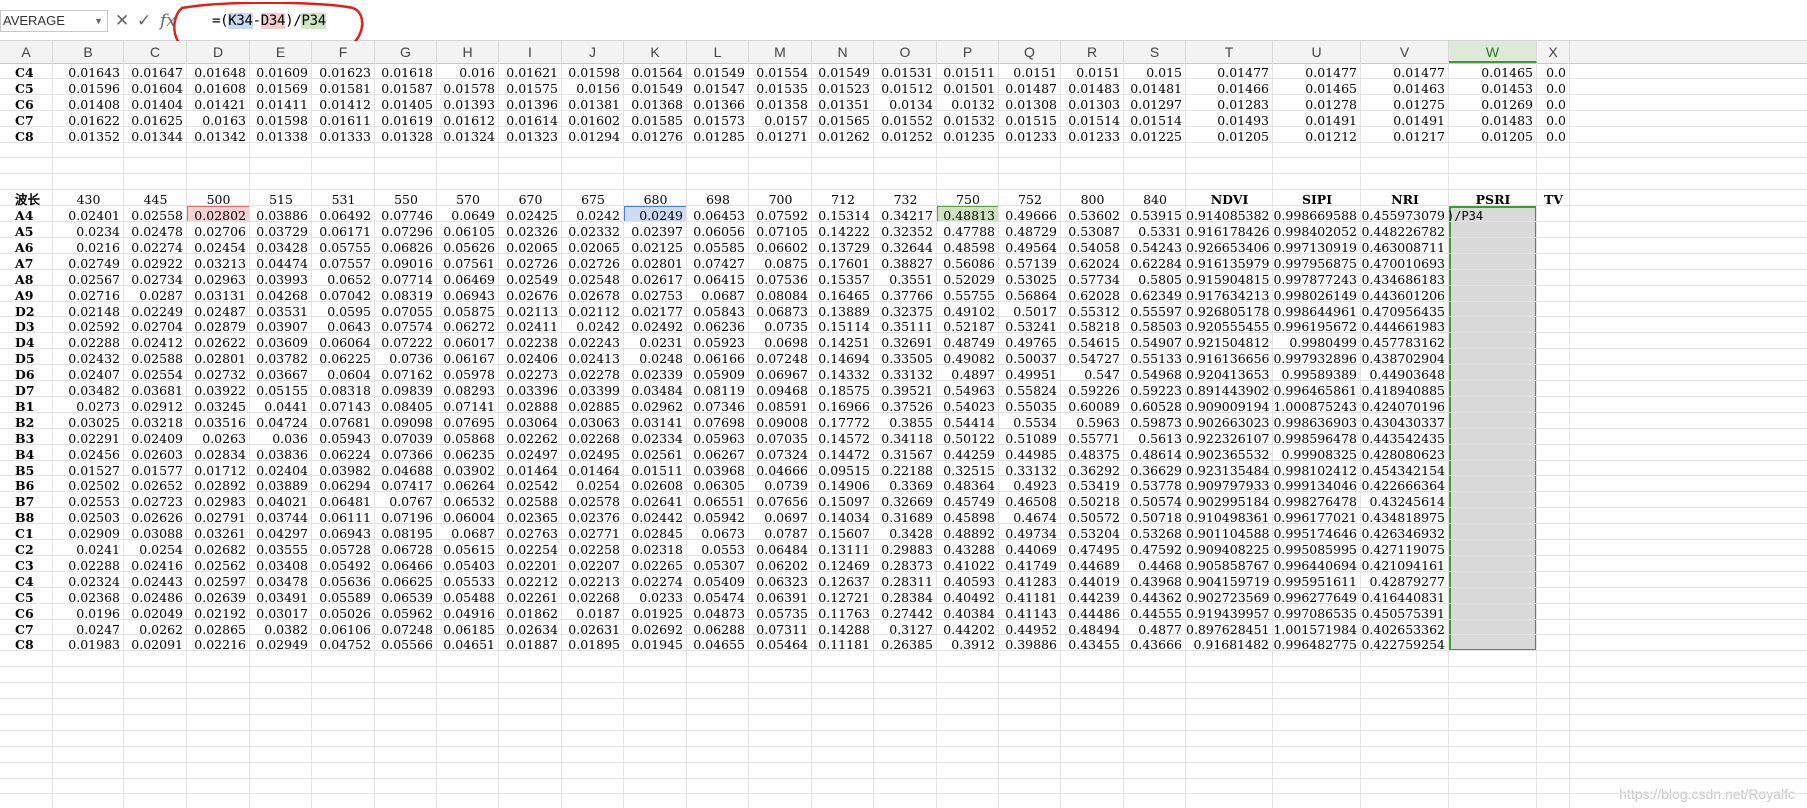 The image size is (1807, 808). What do you see at coordinates (968, 137) in the screenshot?
I see `data-cell: 0.01235` at bounding box center [968, 137].